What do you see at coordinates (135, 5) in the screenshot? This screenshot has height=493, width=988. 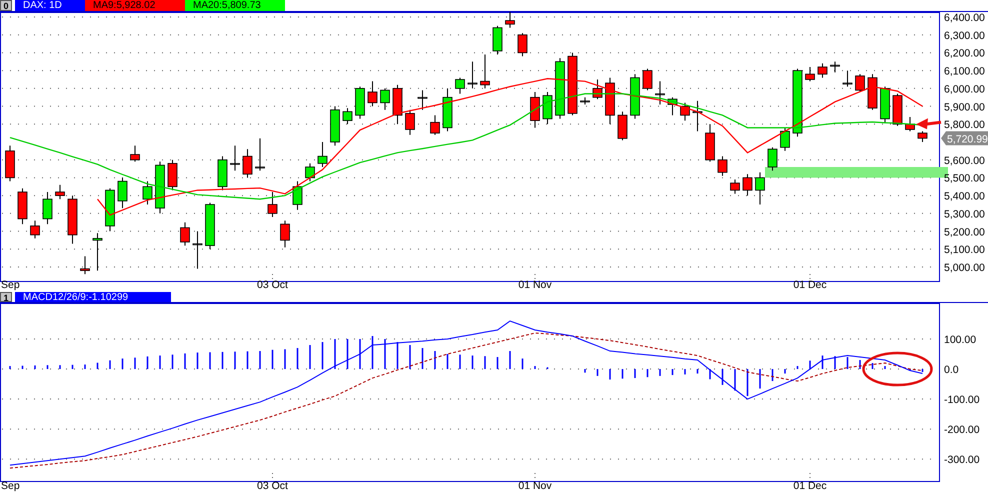 I see `legend-label: MA9:5,928.02` at bounding box center [135, 5].